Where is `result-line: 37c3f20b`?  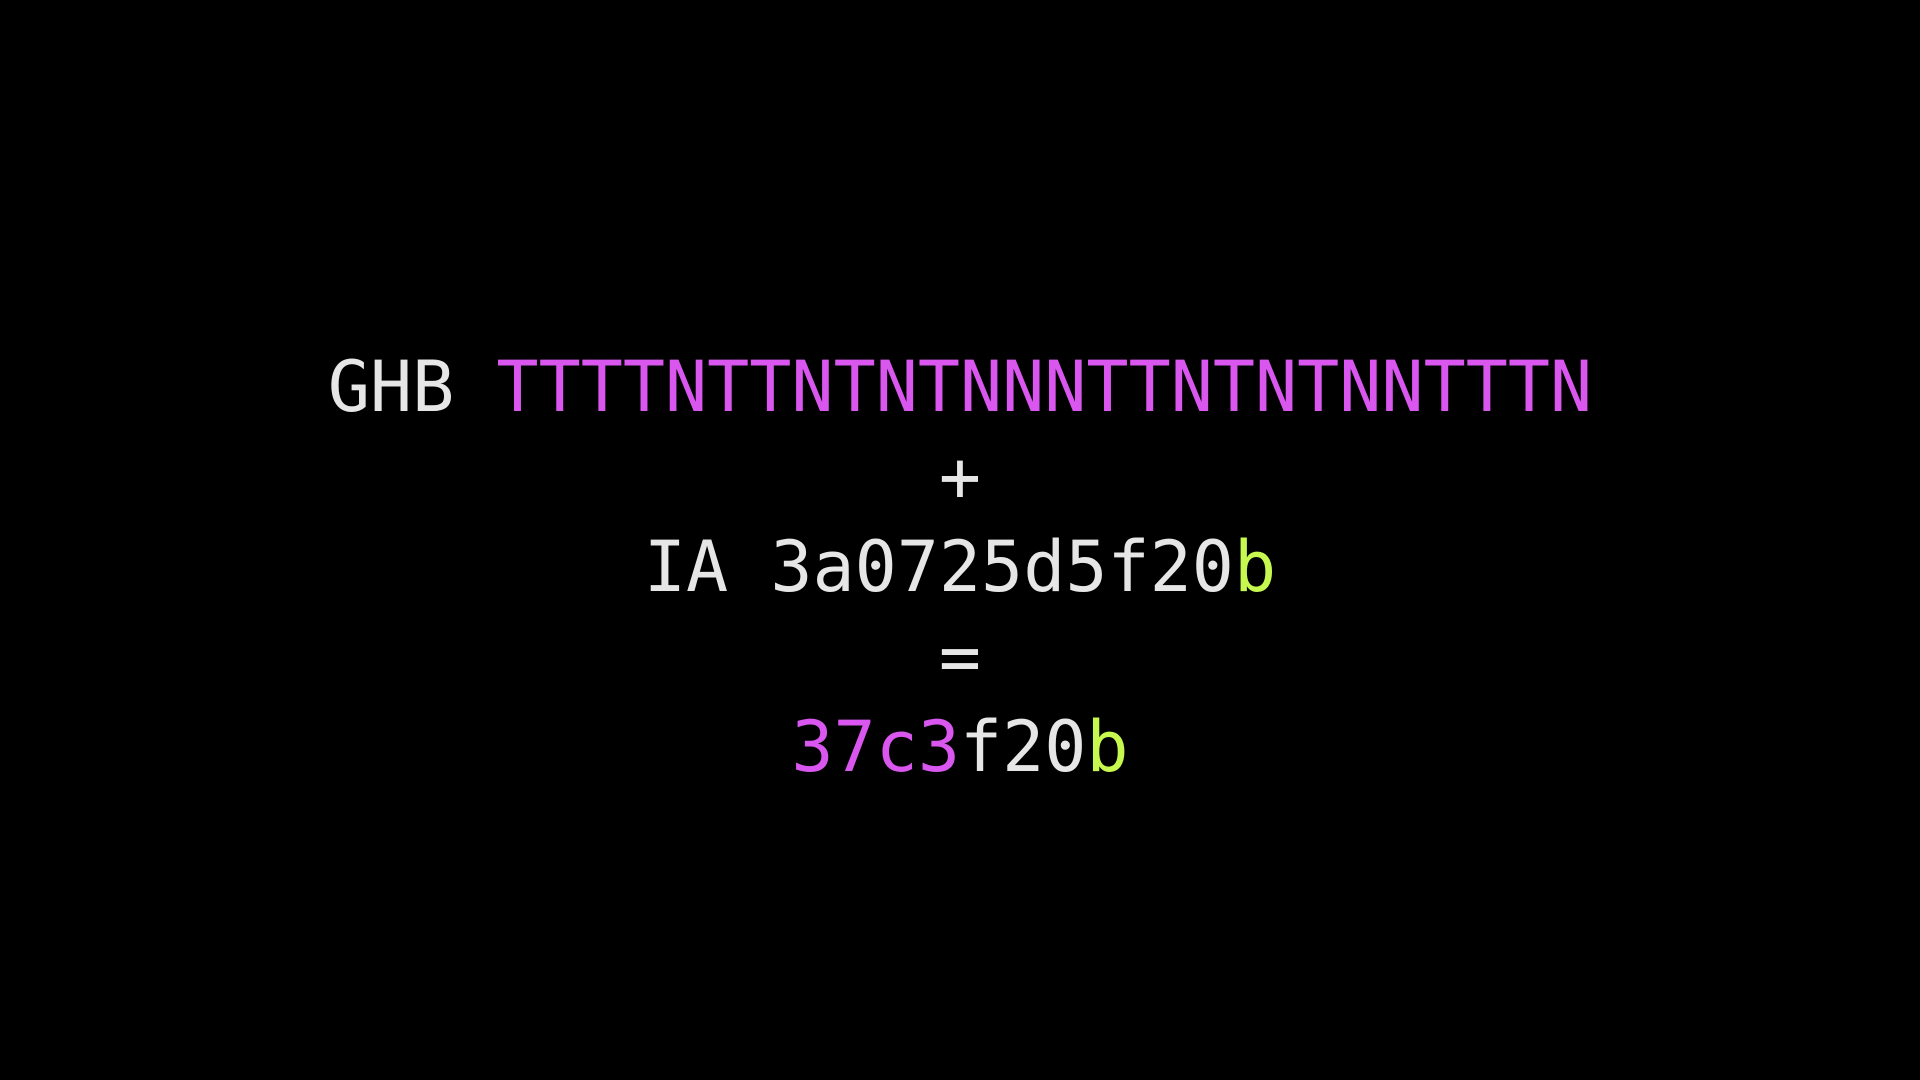 result-line: 37c3f20b is located at coordinates (960, 747).